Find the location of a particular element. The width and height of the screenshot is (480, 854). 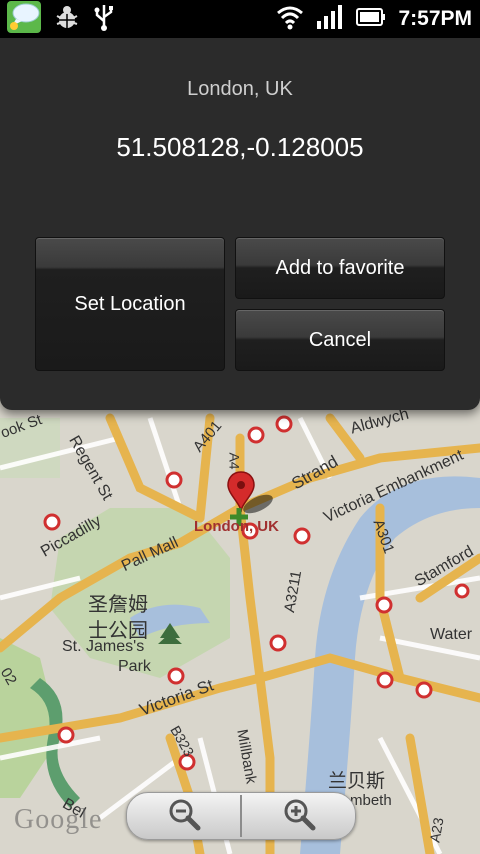

map-label-chinese-park: 圣詹姆 is located at coordinates (118, 605).